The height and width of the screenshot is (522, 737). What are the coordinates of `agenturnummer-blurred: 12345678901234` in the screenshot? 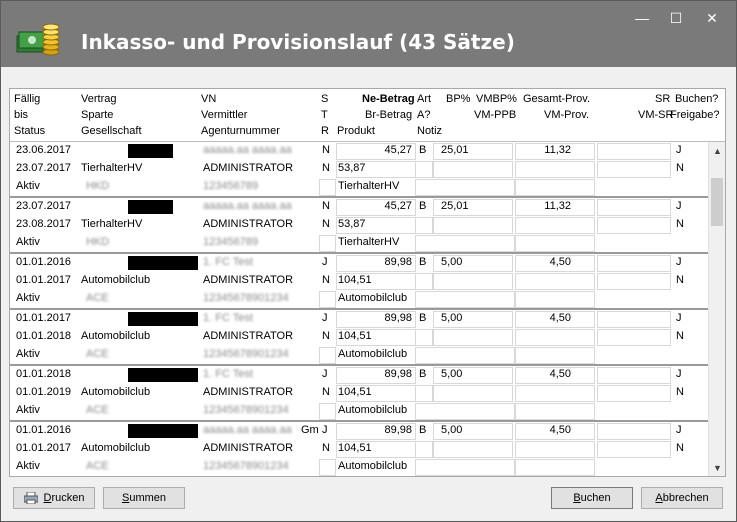 It's located at (246, 298).